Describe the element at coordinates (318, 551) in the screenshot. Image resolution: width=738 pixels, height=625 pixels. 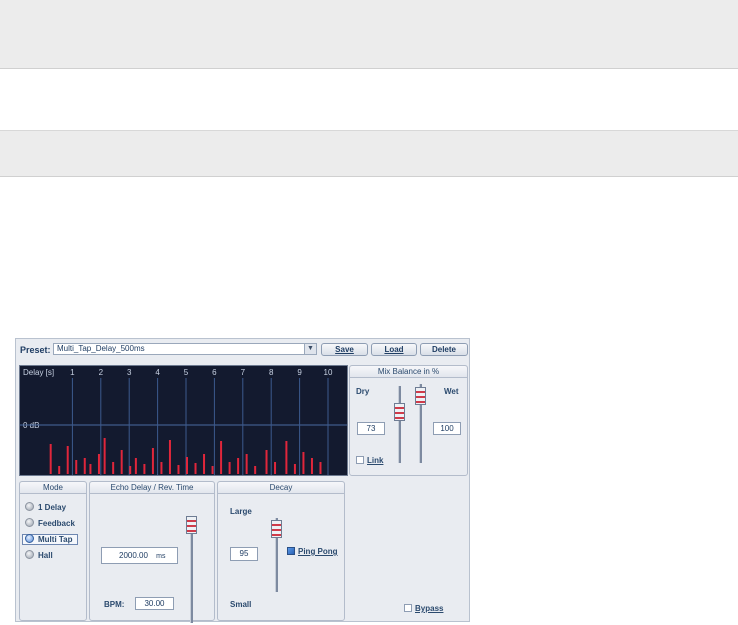
I see `ping-pong-label: Ping Pong` at that location.